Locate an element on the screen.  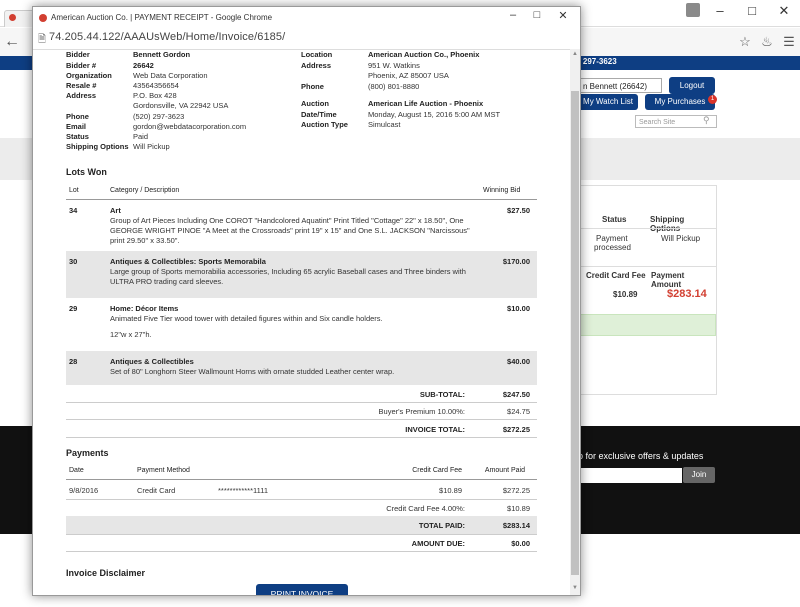
watch-list-button: My Watch List is located at coordinates (608, 102).